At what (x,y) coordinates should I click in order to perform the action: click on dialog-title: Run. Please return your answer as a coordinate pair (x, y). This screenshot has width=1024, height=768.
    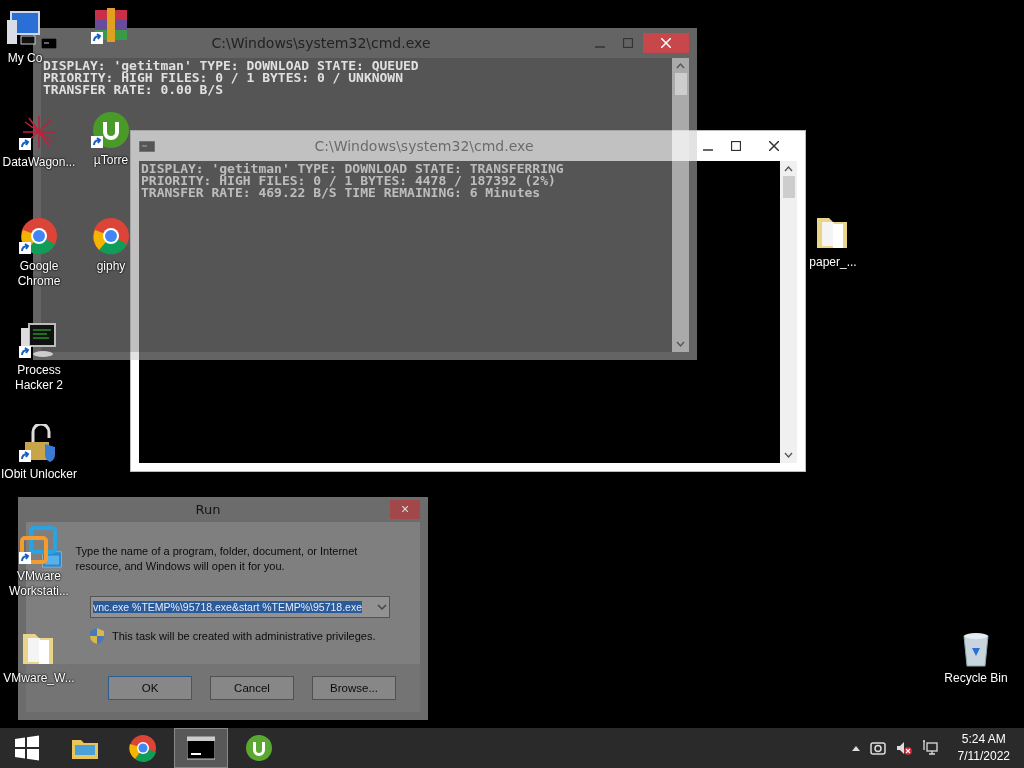
    Looking at the image, I should click on (208, 509).